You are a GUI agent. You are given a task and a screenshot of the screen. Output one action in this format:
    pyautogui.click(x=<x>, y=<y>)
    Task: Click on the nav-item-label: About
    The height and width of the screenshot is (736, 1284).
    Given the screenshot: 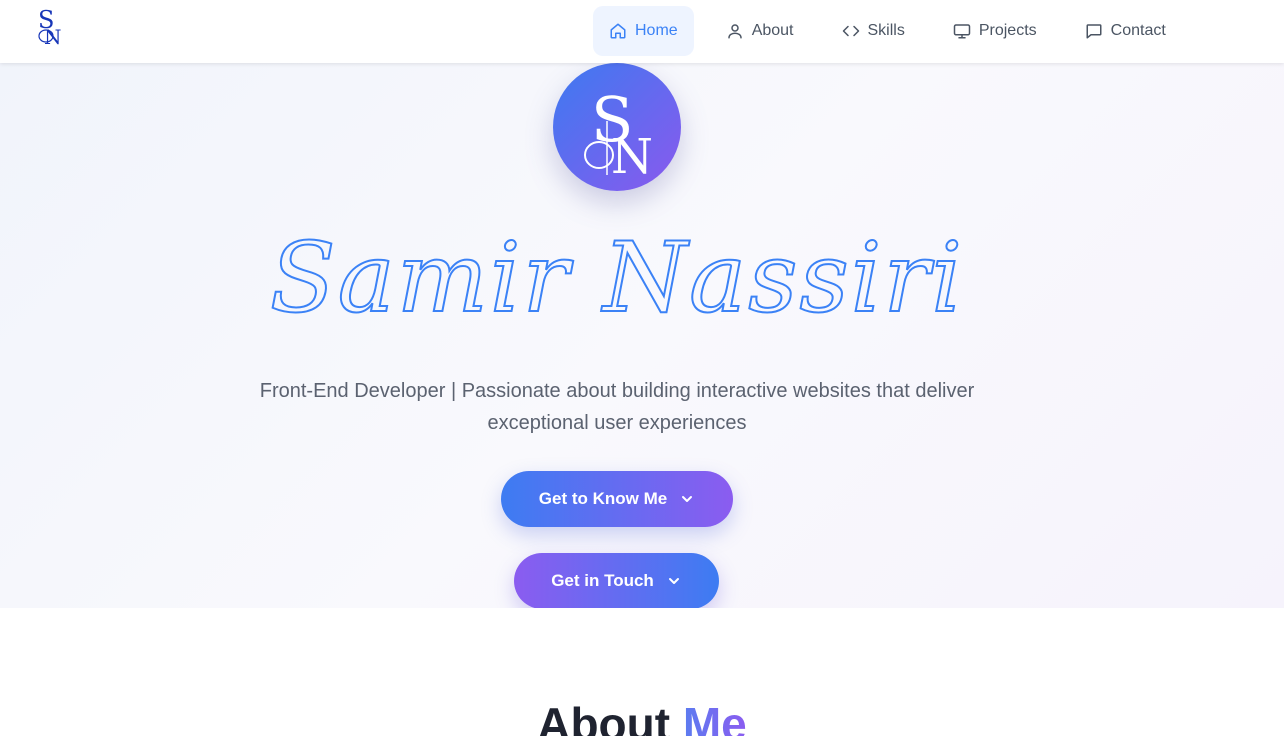 What is the action you would take?
    pyautogui.click(x=772, y=30)
    